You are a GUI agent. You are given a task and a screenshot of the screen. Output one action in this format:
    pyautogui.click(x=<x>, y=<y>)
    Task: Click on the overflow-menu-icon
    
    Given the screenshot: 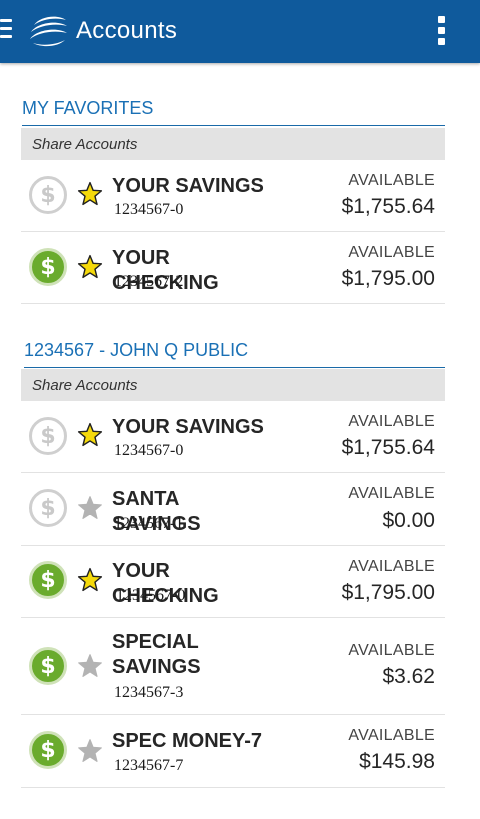 What is the action you would take?
    pyautogui.click(x=442, y=32)
    